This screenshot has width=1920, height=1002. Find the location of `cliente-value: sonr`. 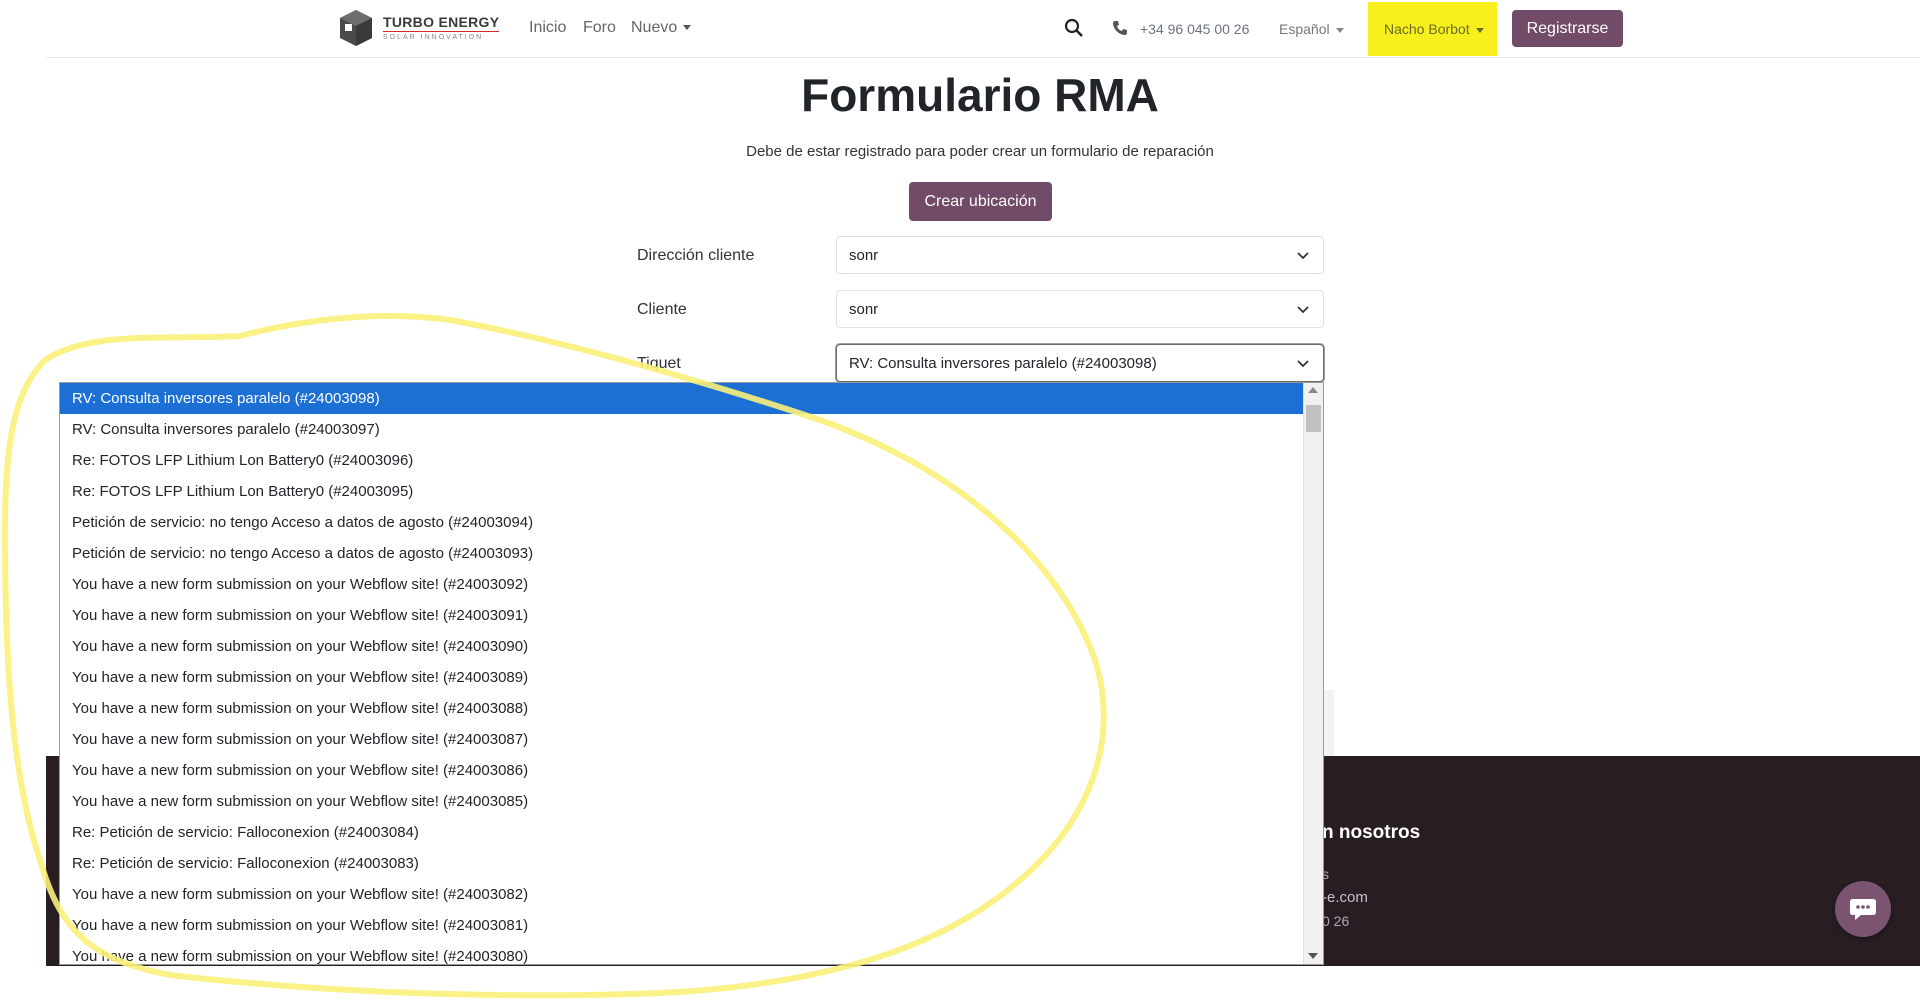

cliente-value: sonr is located at coordinates (864, 309).